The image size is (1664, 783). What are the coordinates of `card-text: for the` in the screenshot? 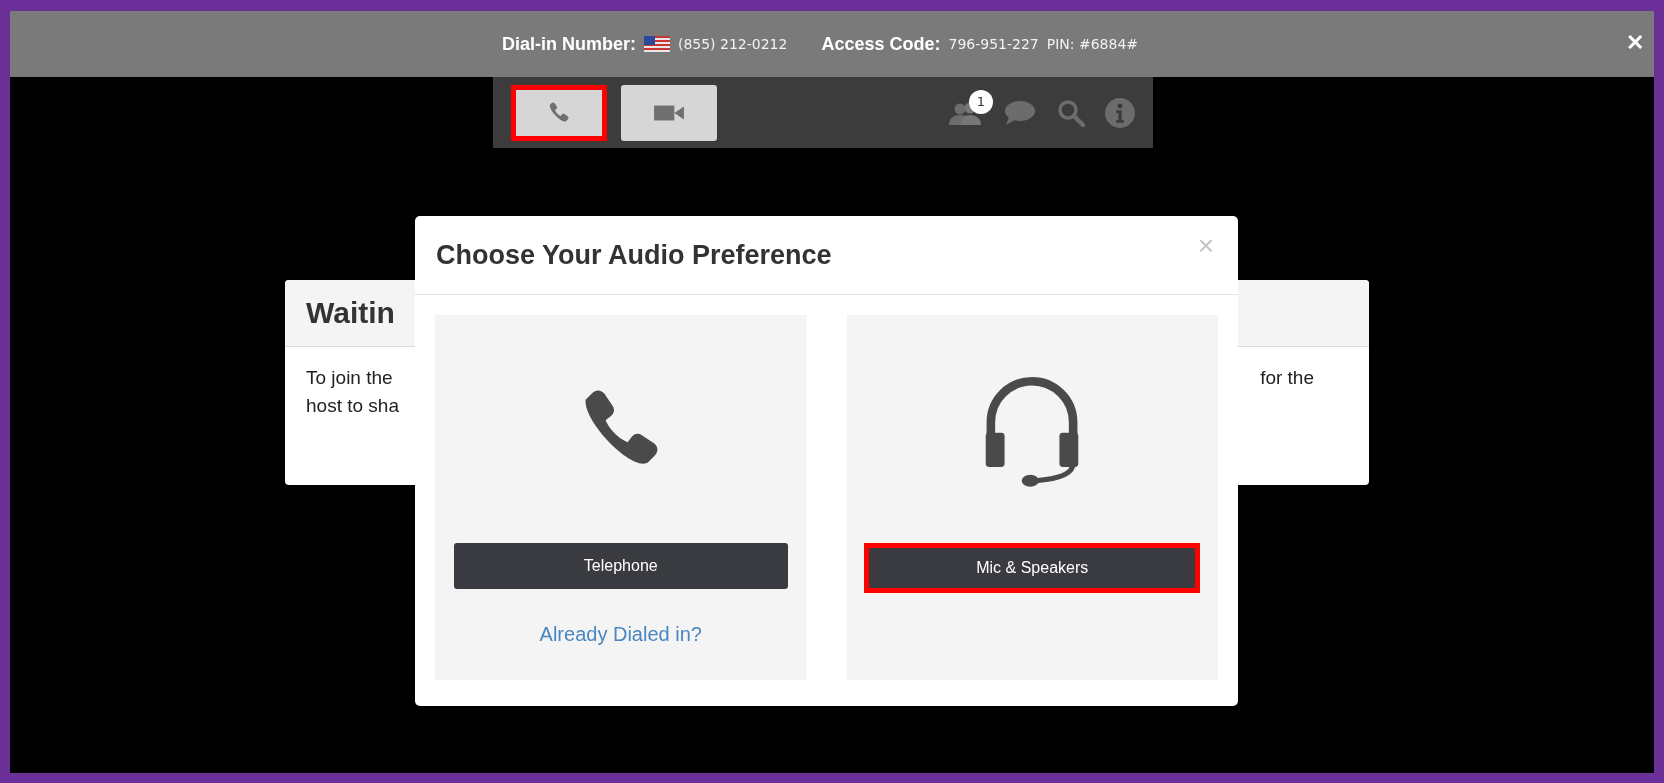 It's located at (1287, 378).